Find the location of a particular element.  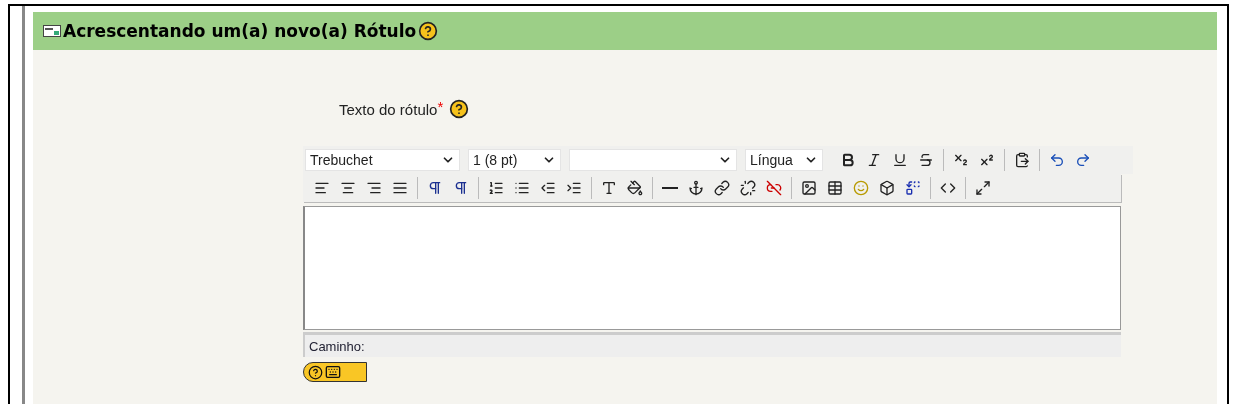

keyboard-icon is located at coordinates (333, 372).